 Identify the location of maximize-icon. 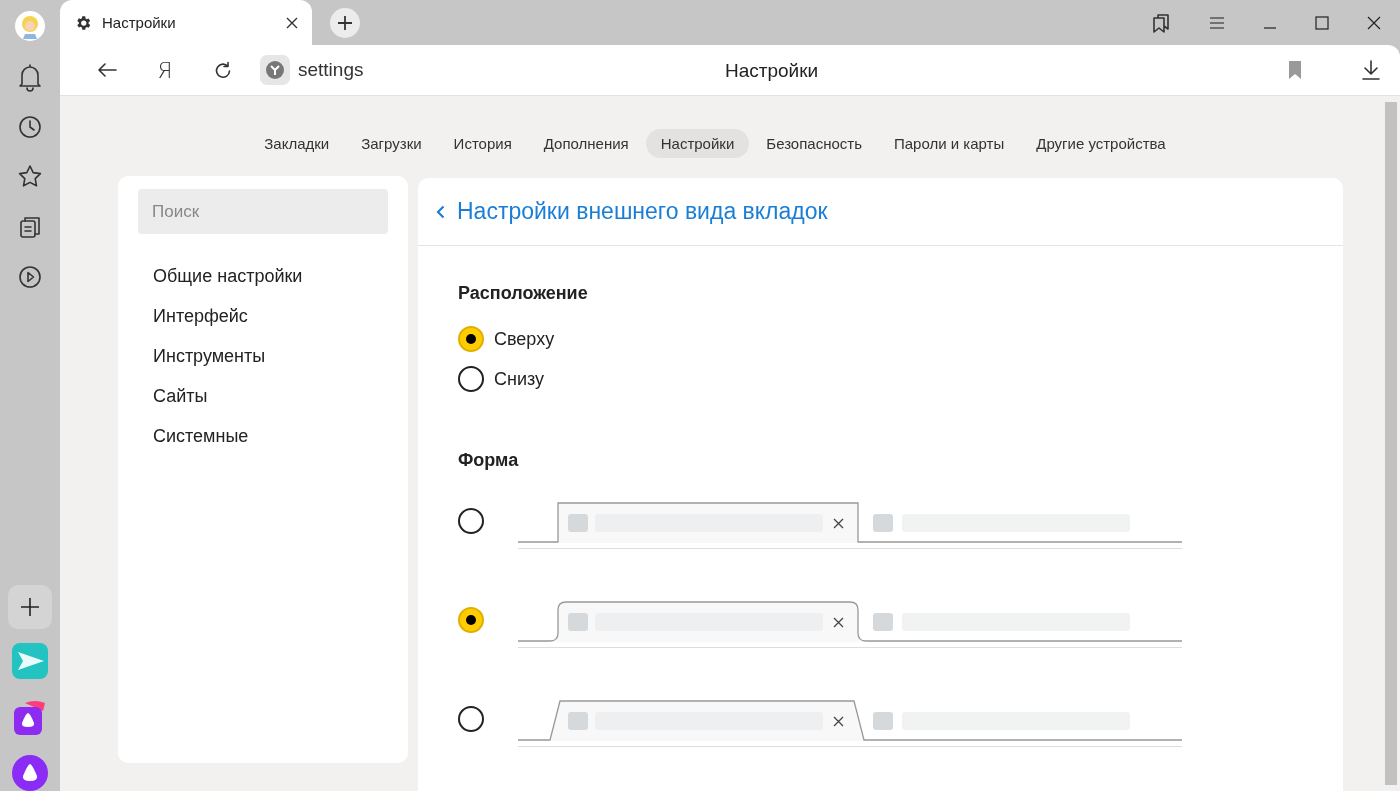
(1322, 22).